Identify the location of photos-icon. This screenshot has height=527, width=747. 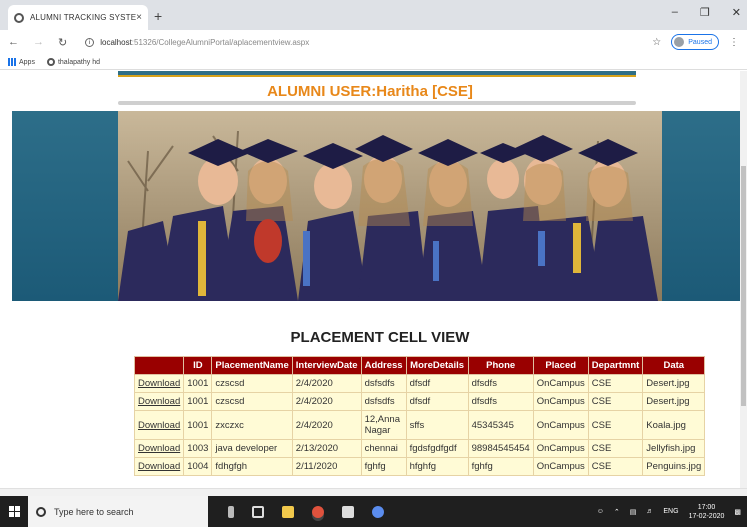
(348, 511).